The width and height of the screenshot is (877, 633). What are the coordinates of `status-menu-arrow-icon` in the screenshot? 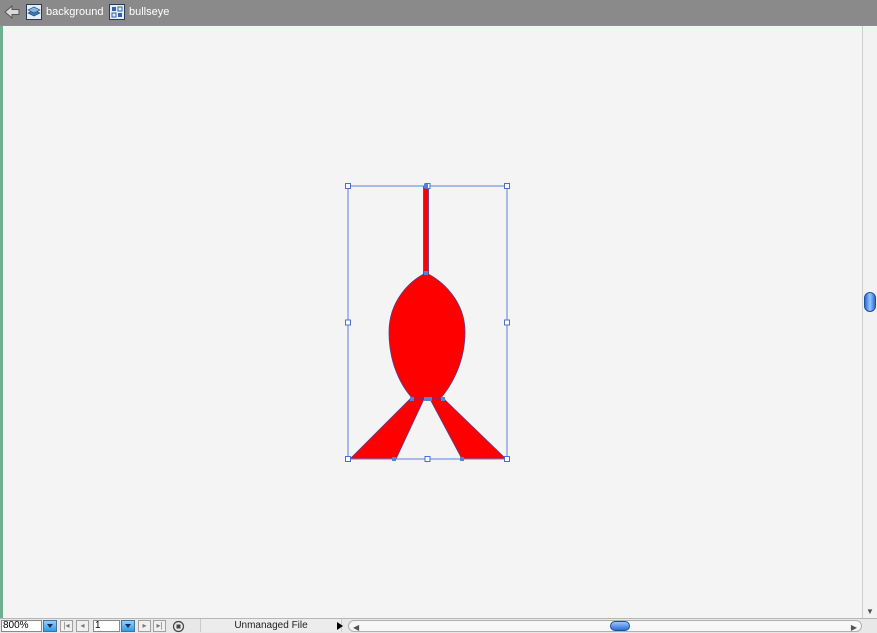 It's located at (340, 626).